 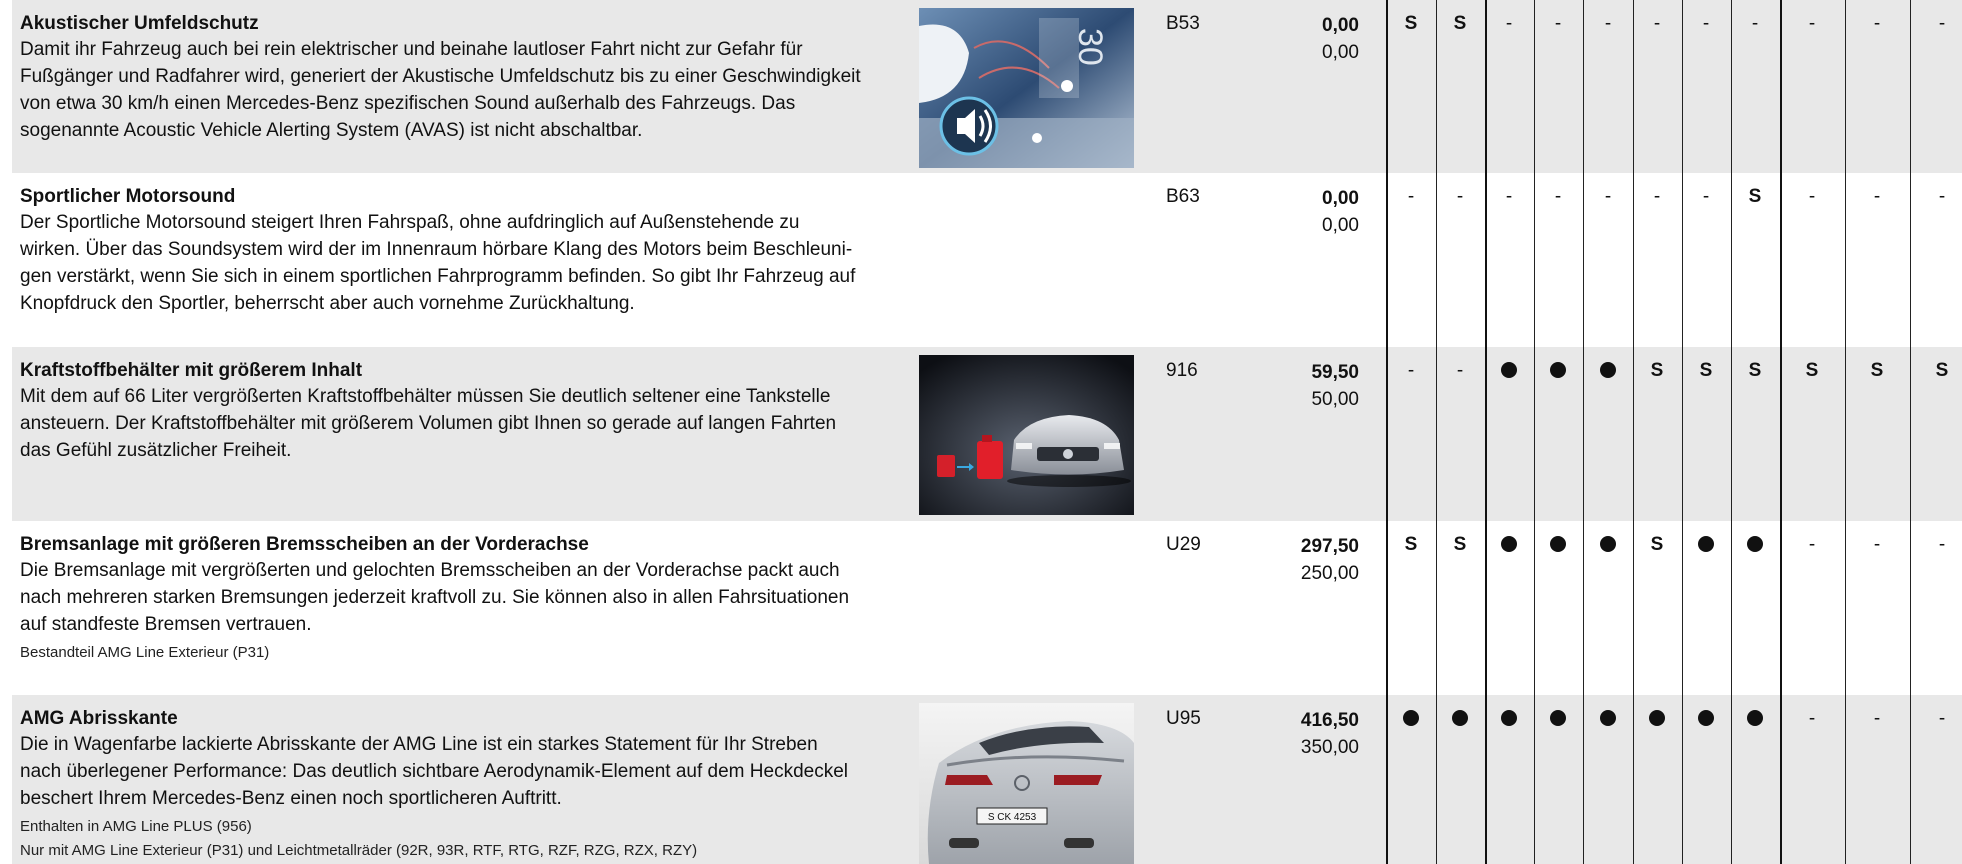 I want to click on option-code: 916, so click(x=1182, y=370).